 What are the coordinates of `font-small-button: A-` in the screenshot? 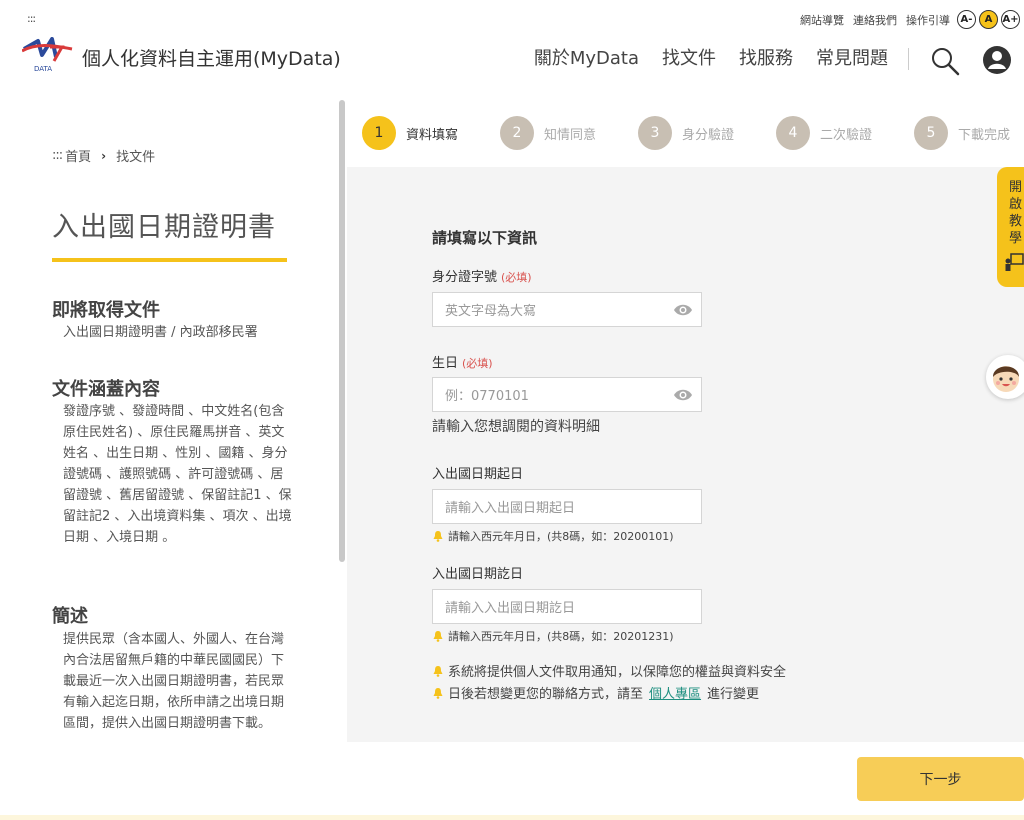 It's located at (966, 19).